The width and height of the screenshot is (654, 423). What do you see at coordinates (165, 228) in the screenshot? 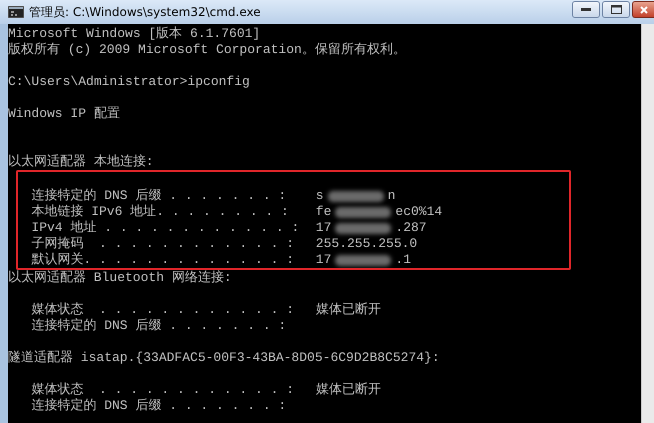
I see `entry-label: IPv4 地址 . . . . . . . . . . . . :` at bounding box center [165, 228].